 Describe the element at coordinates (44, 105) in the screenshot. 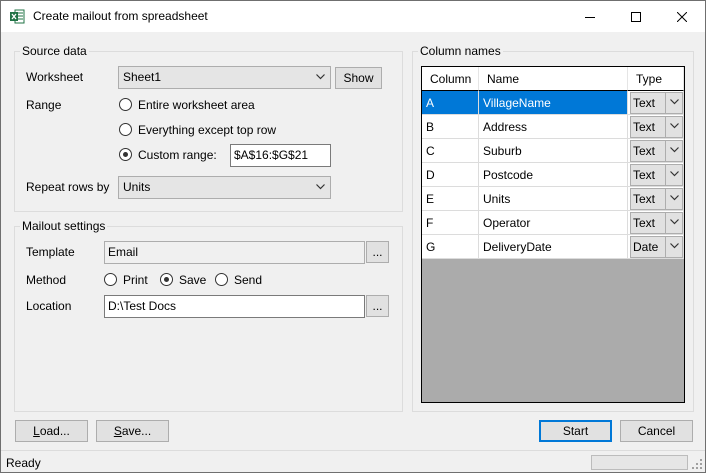

I see `range-label: Range` at that location.